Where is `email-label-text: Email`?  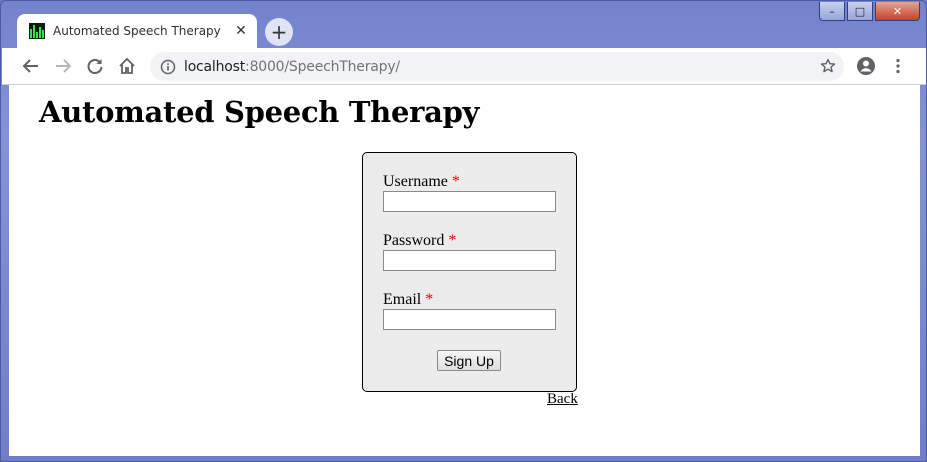
email-label-text: Email is located at coordinates (402, 299).